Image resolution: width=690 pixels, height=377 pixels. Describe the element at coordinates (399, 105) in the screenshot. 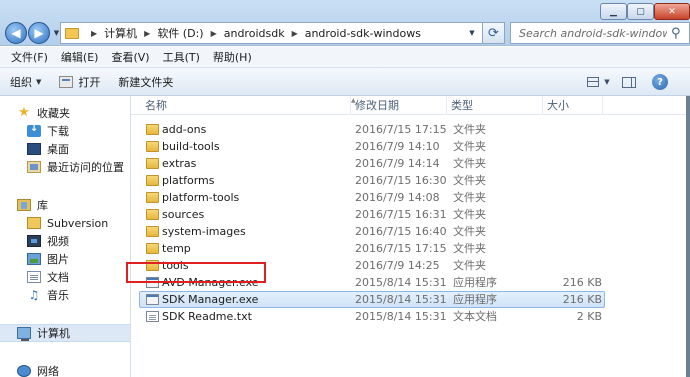

I see `column-header-date: 修改日期` at that location.